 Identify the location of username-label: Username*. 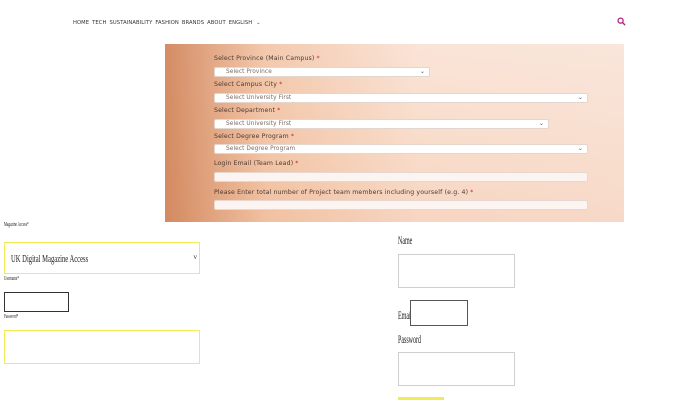
(12, 279).